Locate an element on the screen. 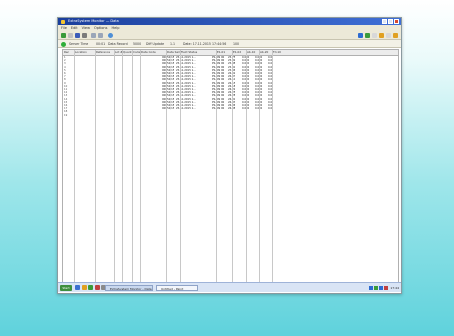 The height and width of the screenshot is (336, 454). column-header: Reference is located at coordinates (105, 52).